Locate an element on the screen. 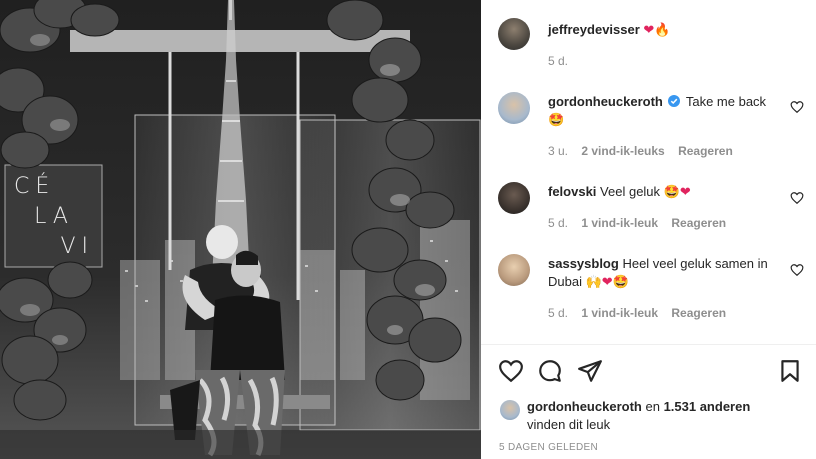  author-time: 5 d. is located at coordinates (558, 61).